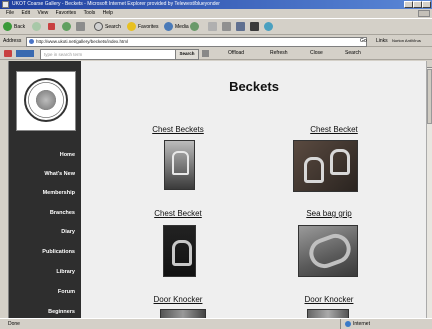  I want to click on home-icon, so click(80, 27).